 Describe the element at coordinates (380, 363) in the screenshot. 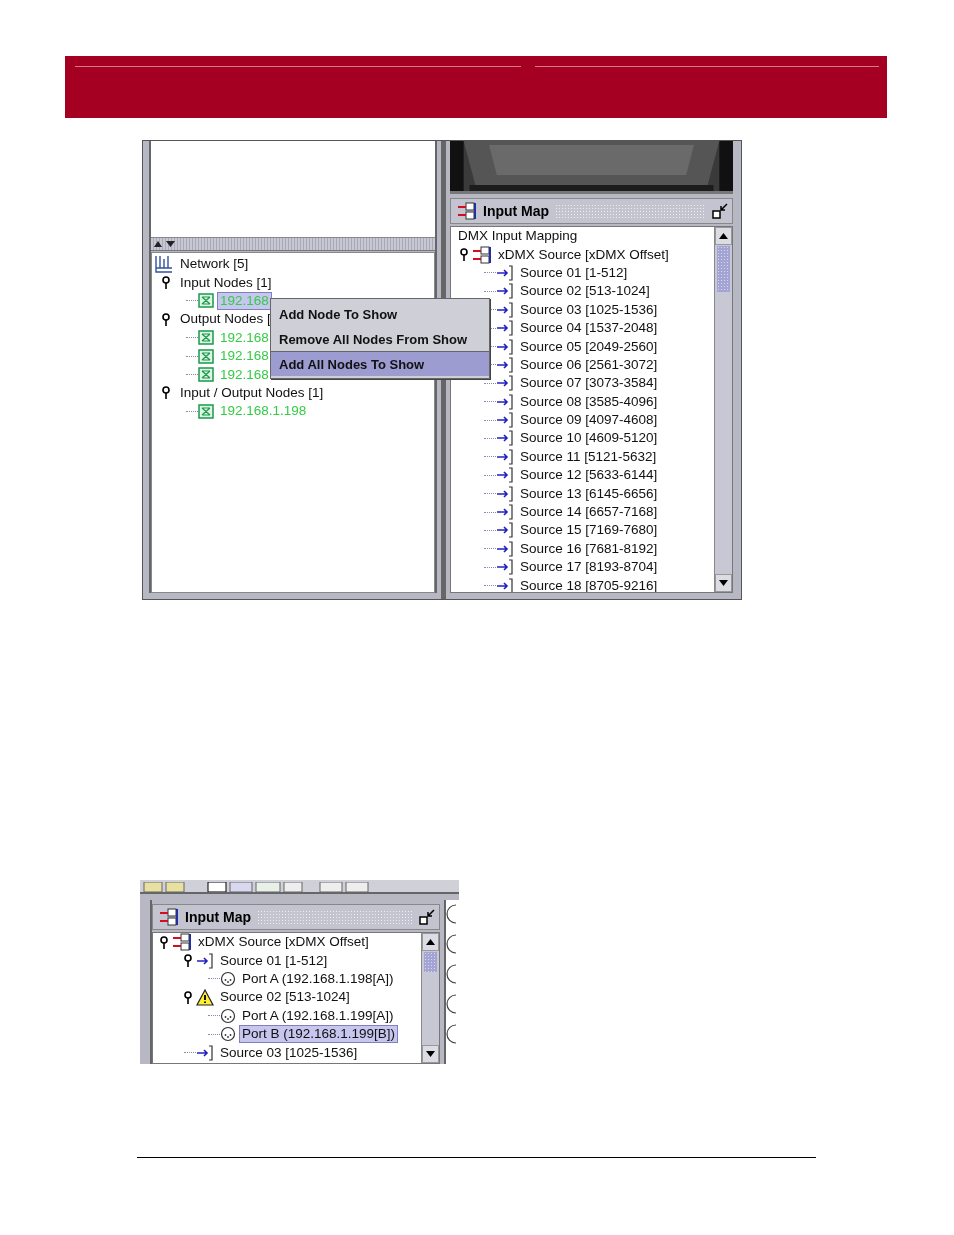

I see `menu-item: Add All Nodes To Show` at that location.